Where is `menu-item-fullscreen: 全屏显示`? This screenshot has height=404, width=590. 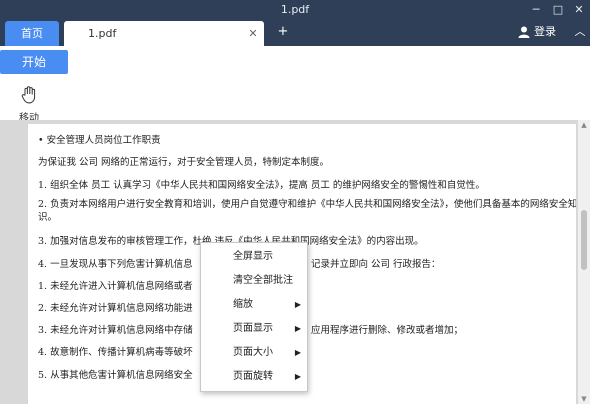
menu-item-fullscreen: 全屏显示 is located at coordinates (254, 257).